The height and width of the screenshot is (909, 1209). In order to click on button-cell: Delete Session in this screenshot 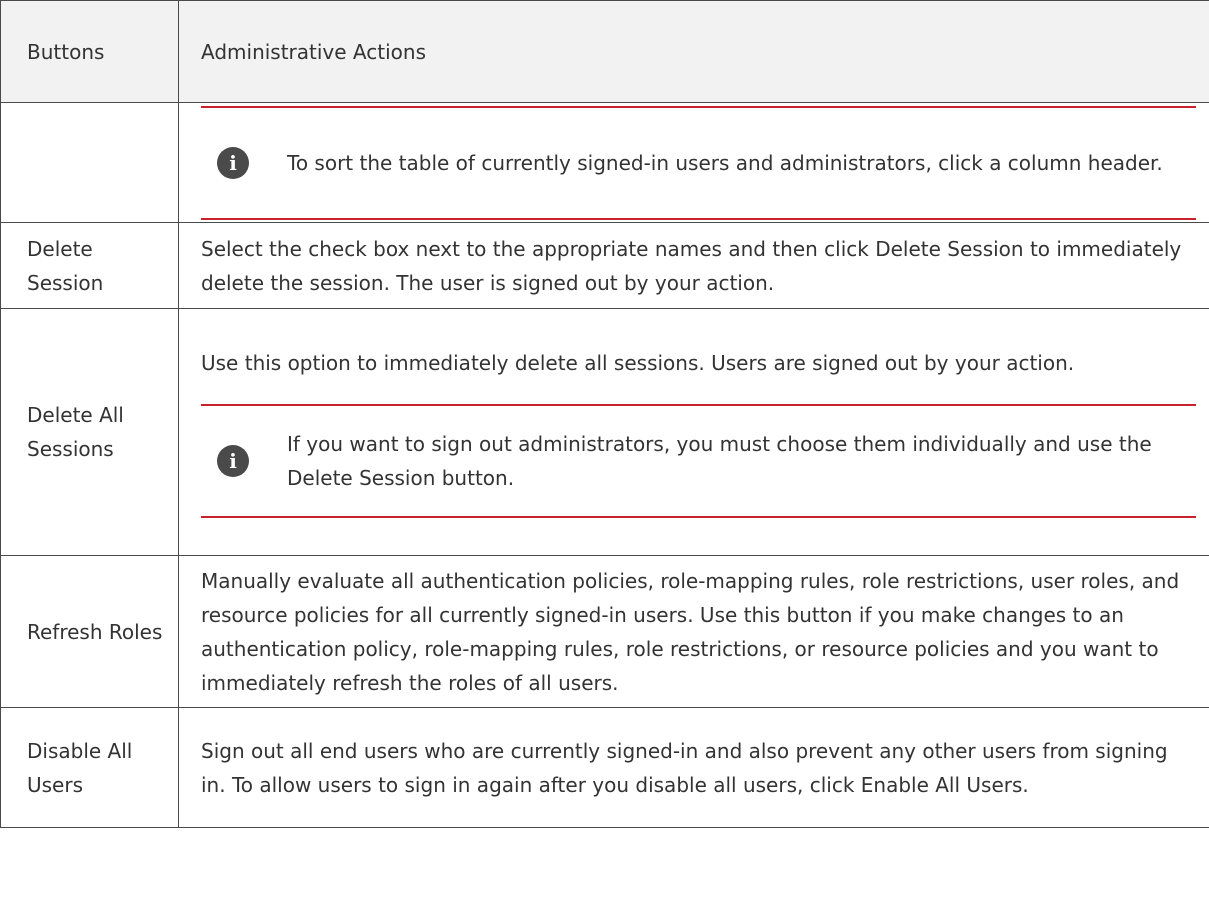, I will do `click(89, 265)`.